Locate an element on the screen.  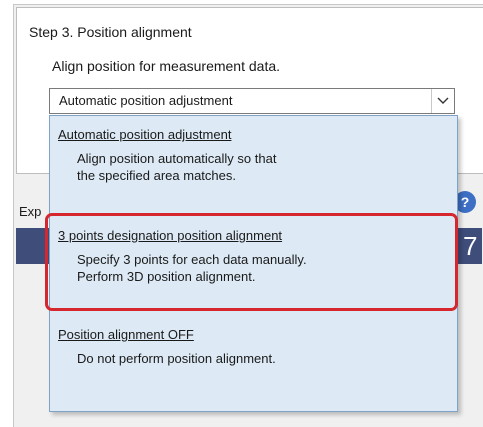
step-description: Align position for measurement data. is located at coordinates (166, 66).